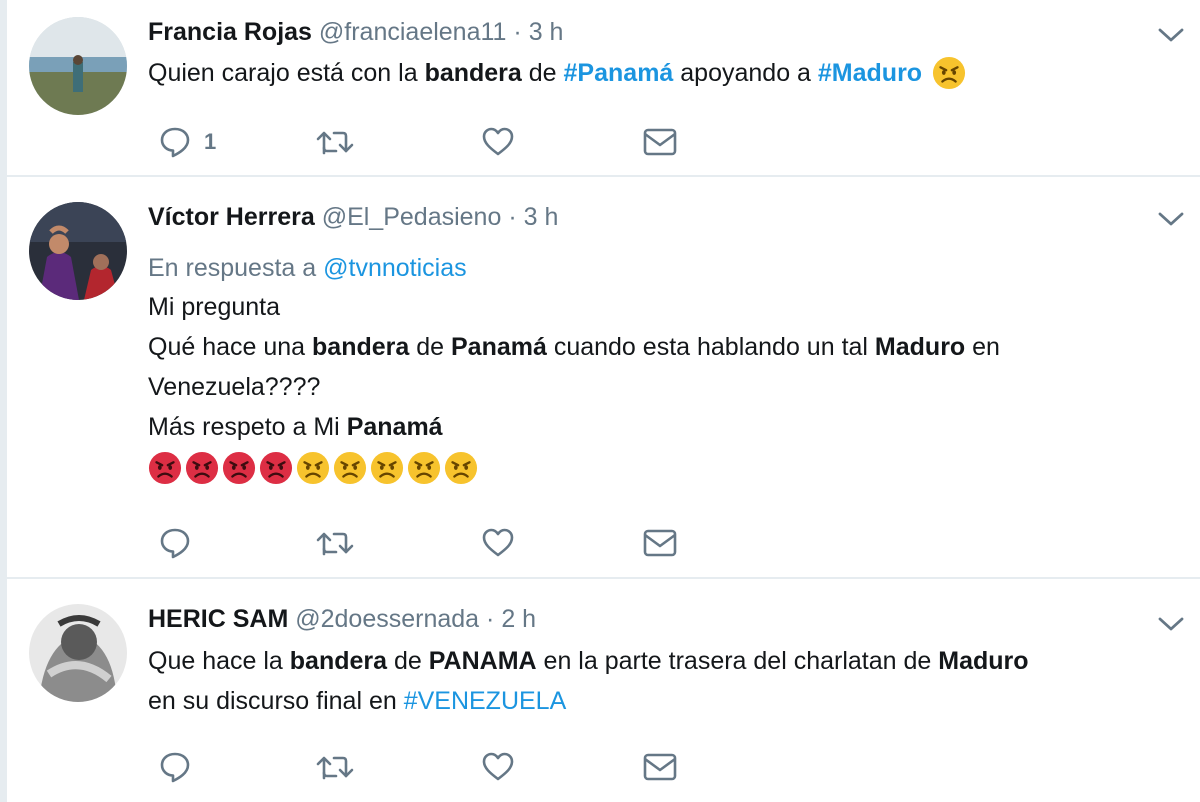 This screenshot has height=802, width=1200. I want to click on display-name: Francia Rojas, so click(230, 32).